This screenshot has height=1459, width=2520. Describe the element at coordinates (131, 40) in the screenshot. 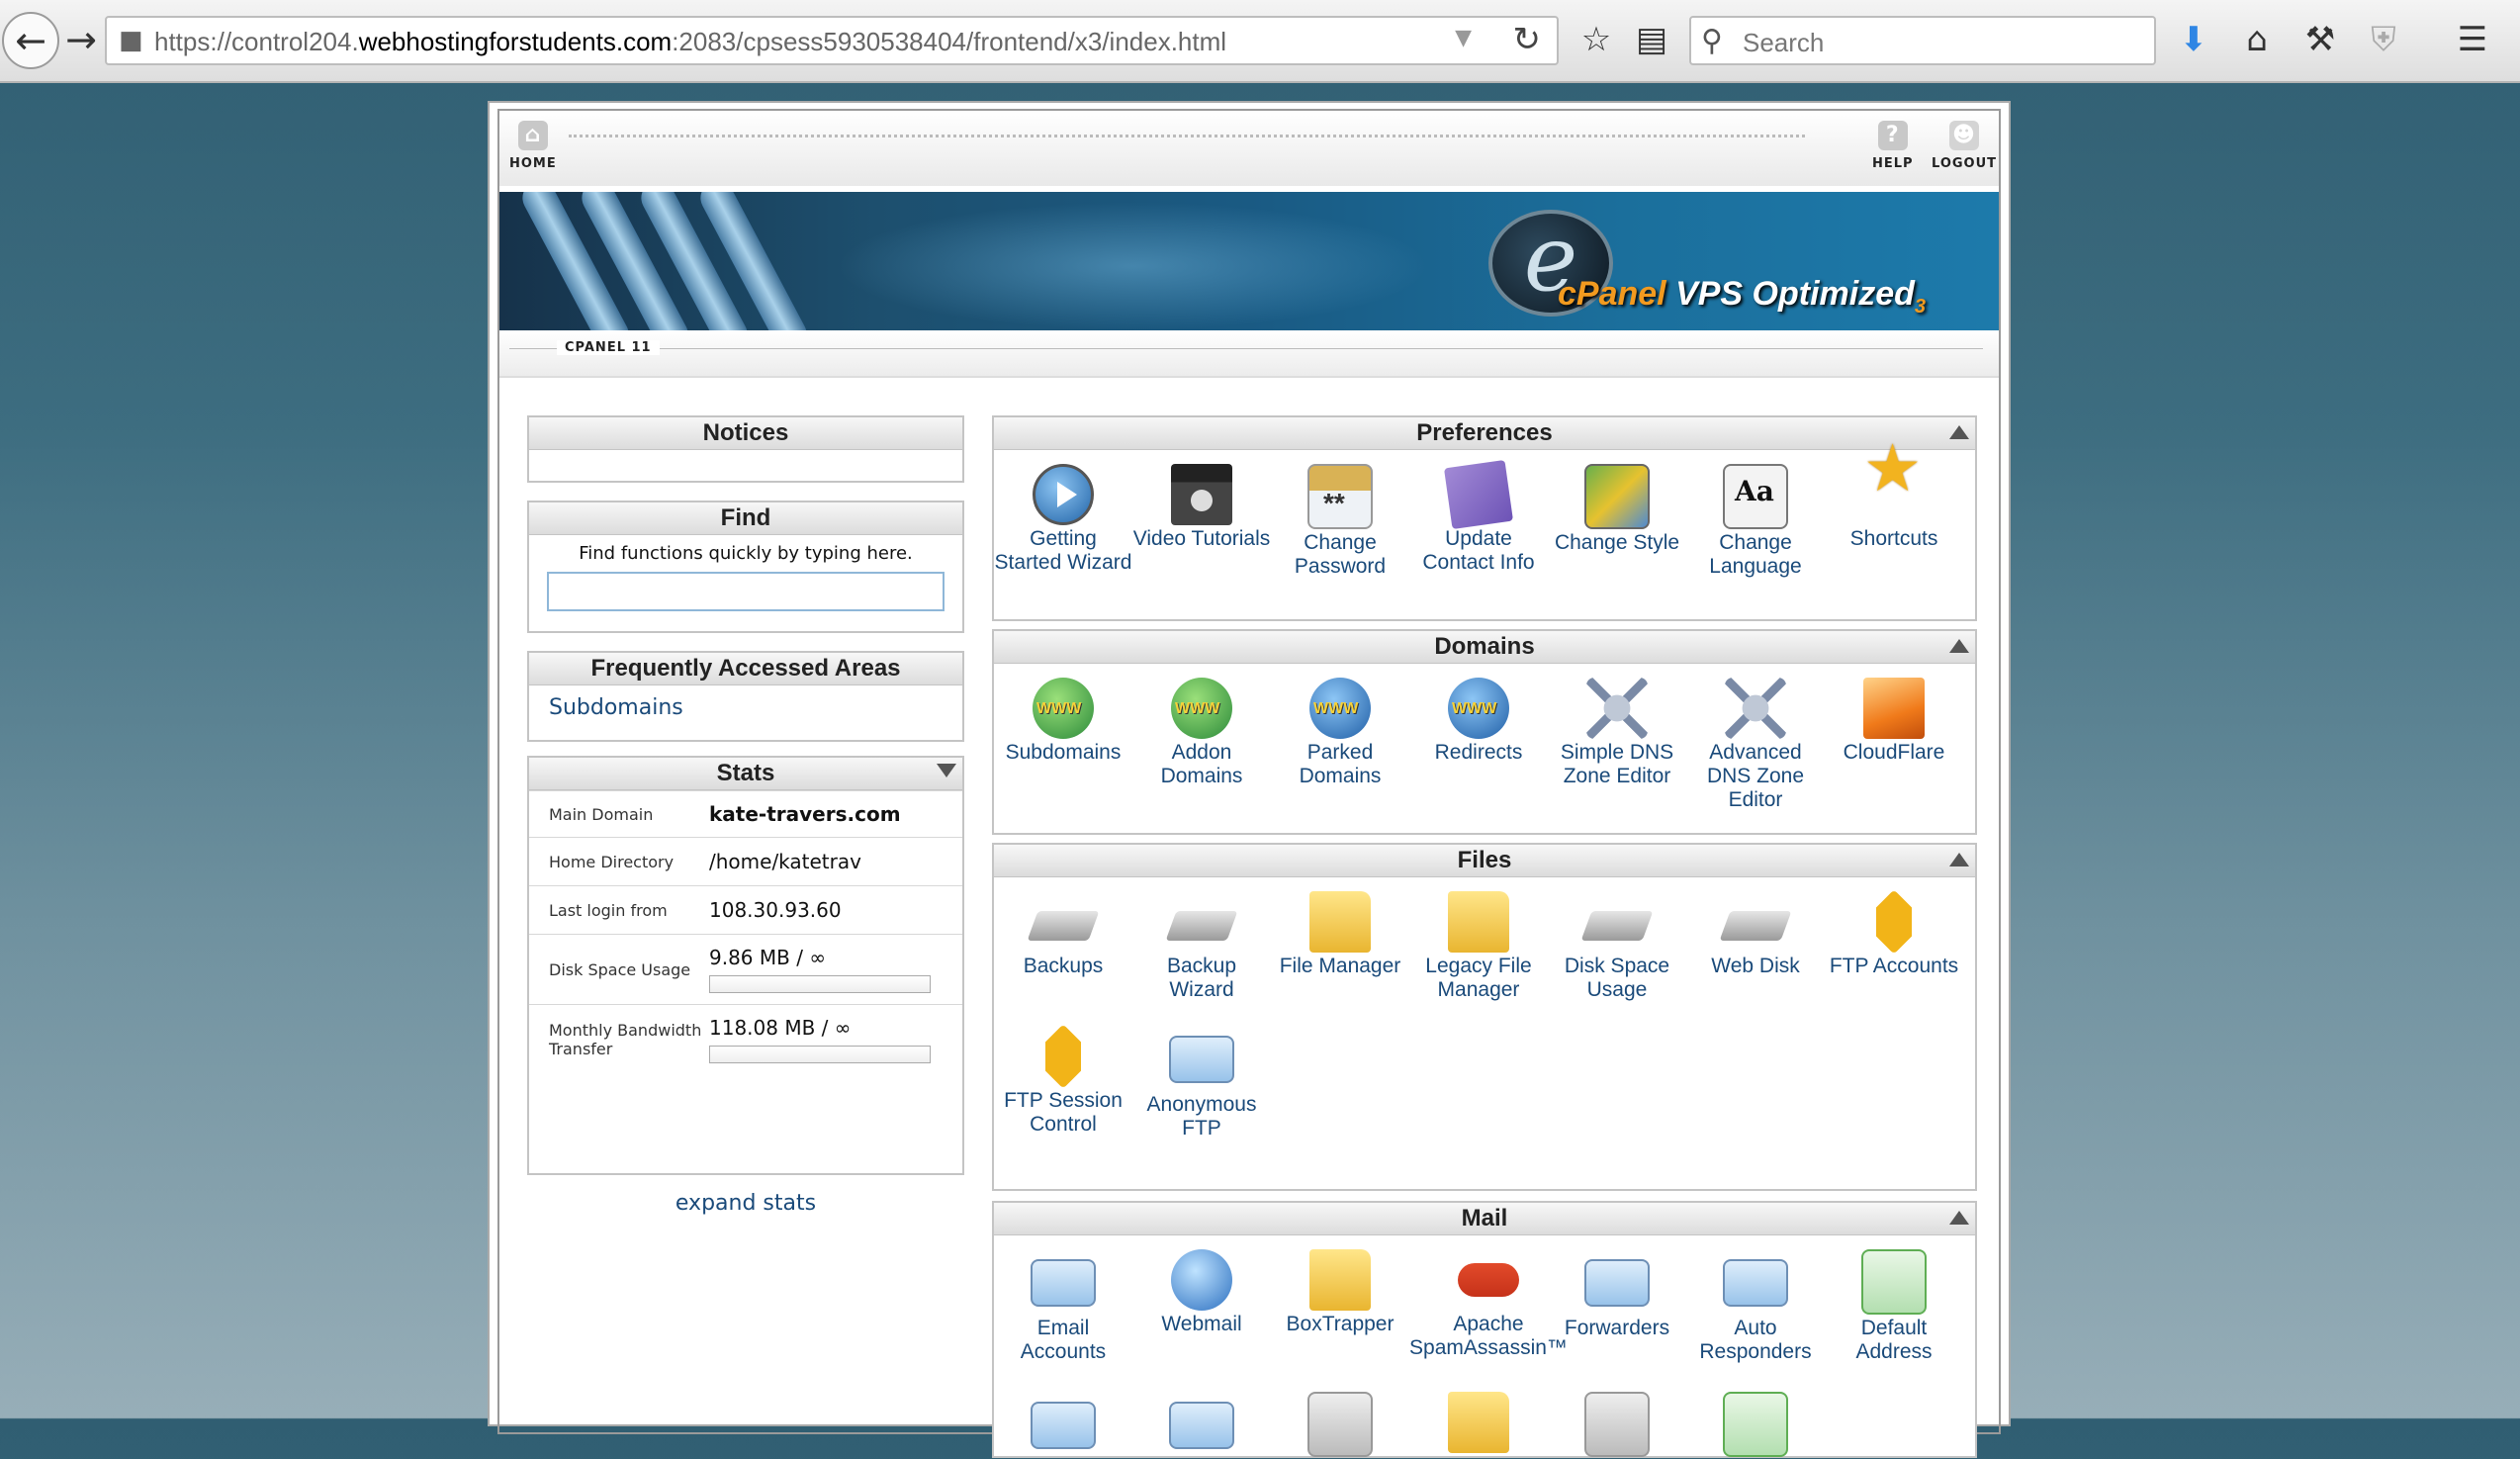

I see `lock-icon: ■` at that location.